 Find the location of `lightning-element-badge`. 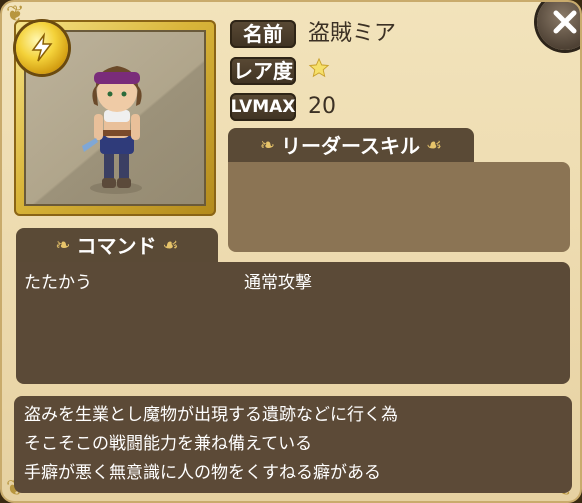

lightning-element-badge is located at coordinates (42, 48).